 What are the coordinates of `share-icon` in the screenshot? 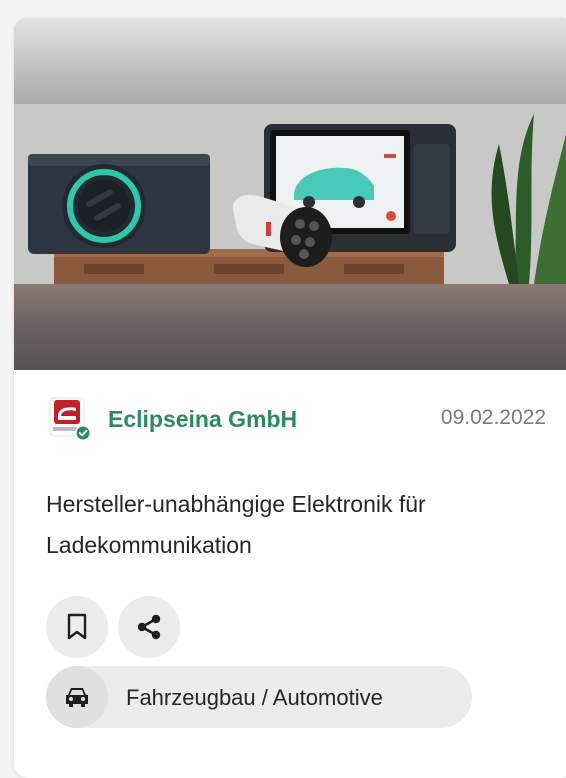 It's located at (149, 627).